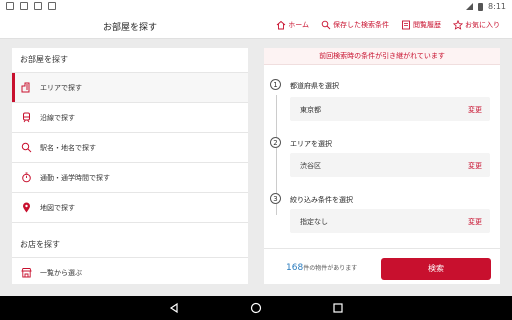  Describe the element at coordinates (475, 222) in the screenshot. I see `change-filters-link: 変更` at that location.